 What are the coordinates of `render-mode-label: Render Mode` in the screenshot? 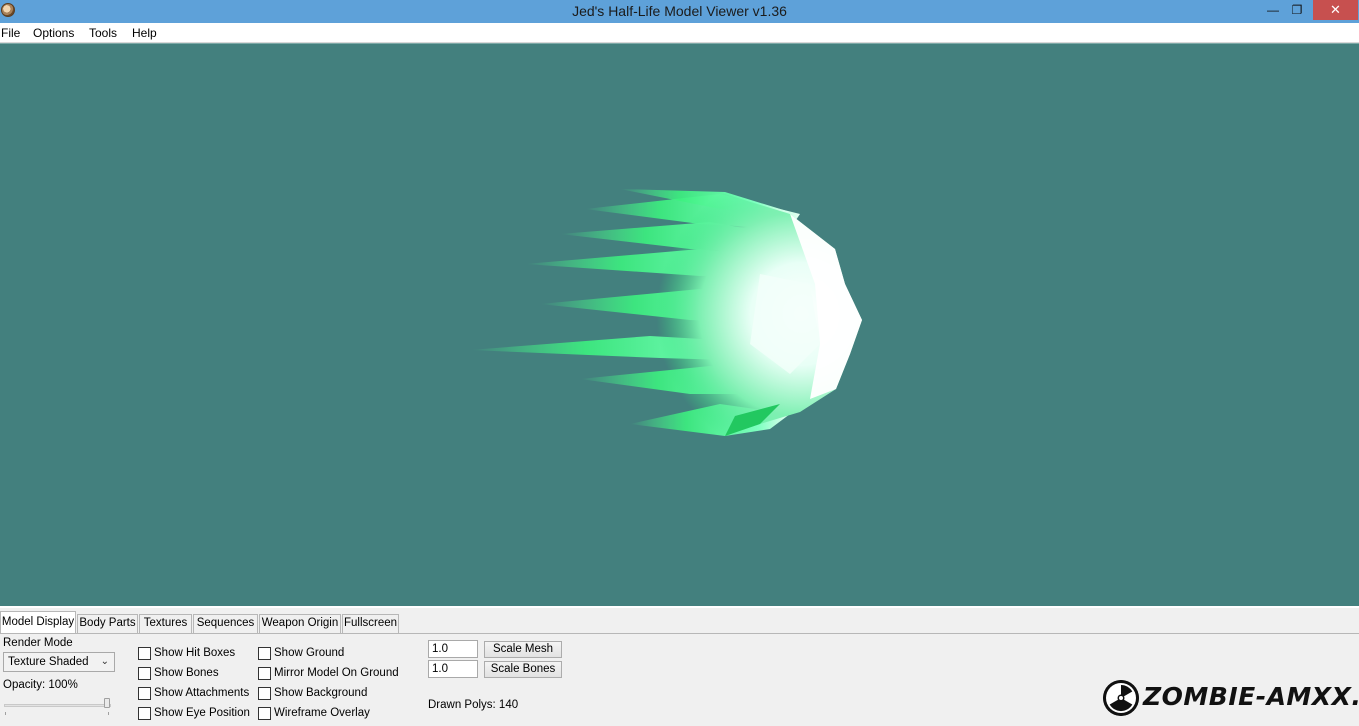 It's located at (38, 643).